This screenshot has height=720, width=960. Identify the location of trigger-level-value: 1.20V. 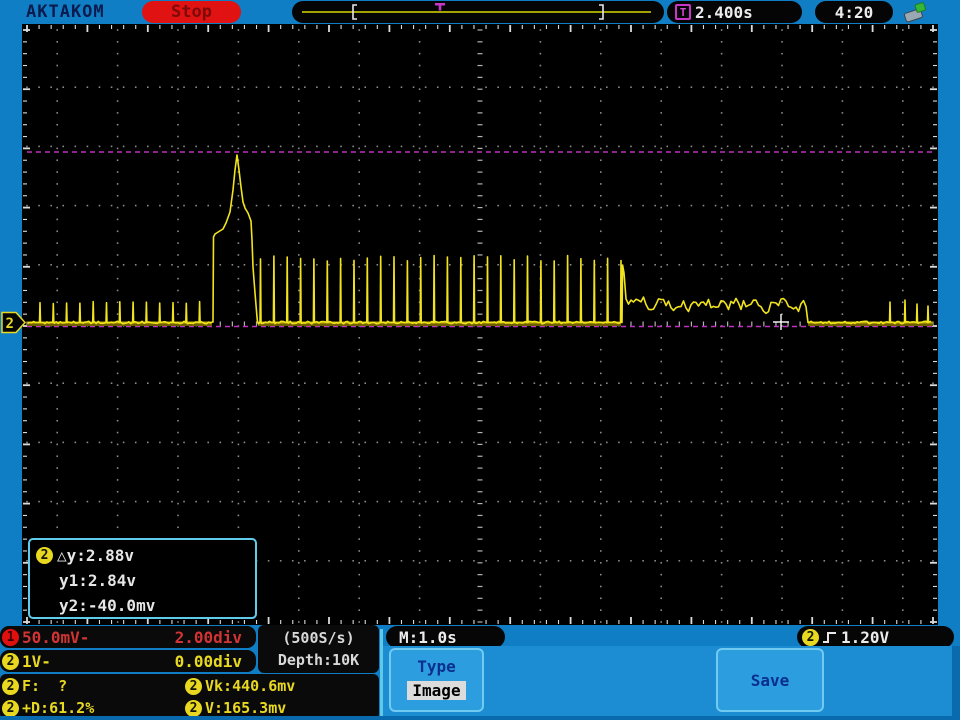
(865, 637).